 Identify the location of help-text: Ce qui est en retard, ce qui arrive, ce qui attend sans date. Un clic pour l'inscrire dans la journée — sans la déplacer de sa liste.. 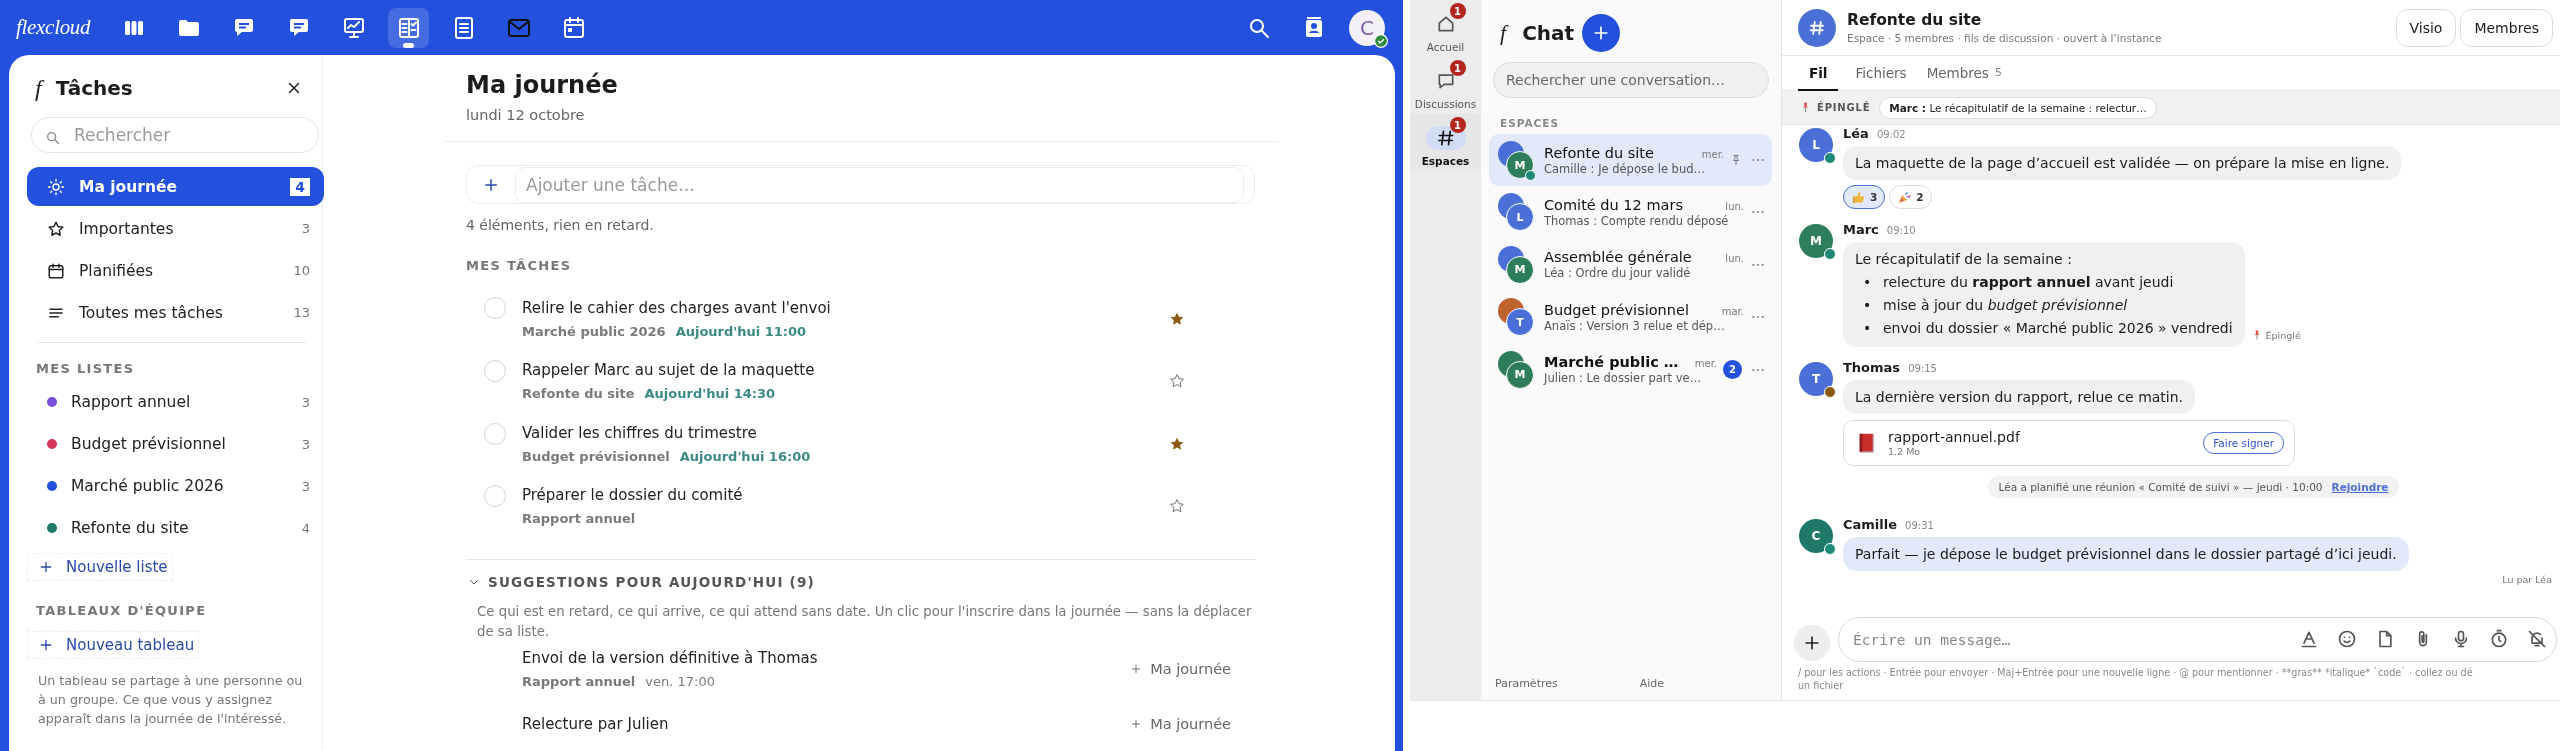
(865, 621).